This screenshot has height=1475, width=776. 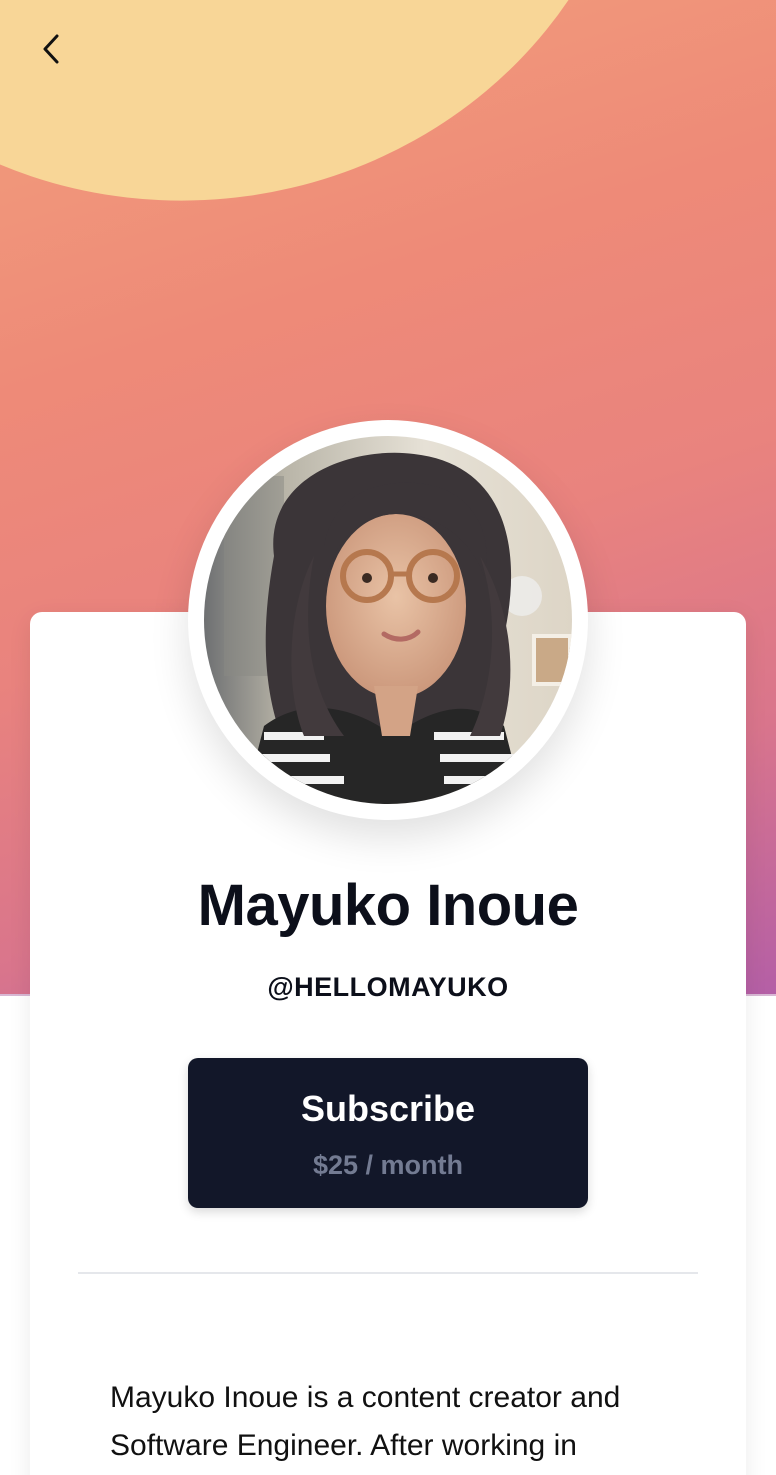 What do you see at coordinates (388, 905) in the screenshot?
I see `profile-name: Mayuko Inoue` at bounding box center [388, 905].